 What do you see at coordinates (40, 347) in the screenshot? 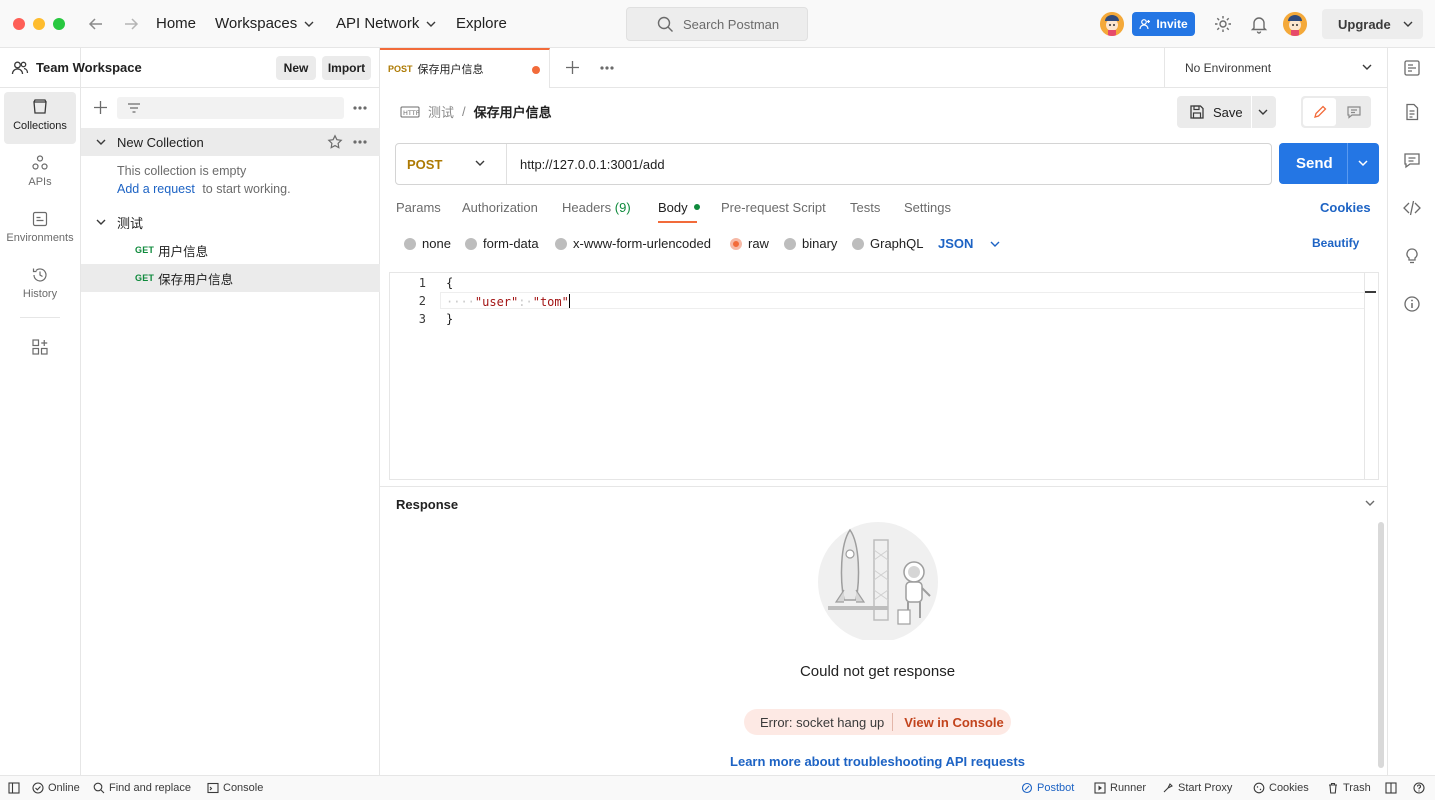
I see `configure-workbench-icon` at bounding box center [40, 347].